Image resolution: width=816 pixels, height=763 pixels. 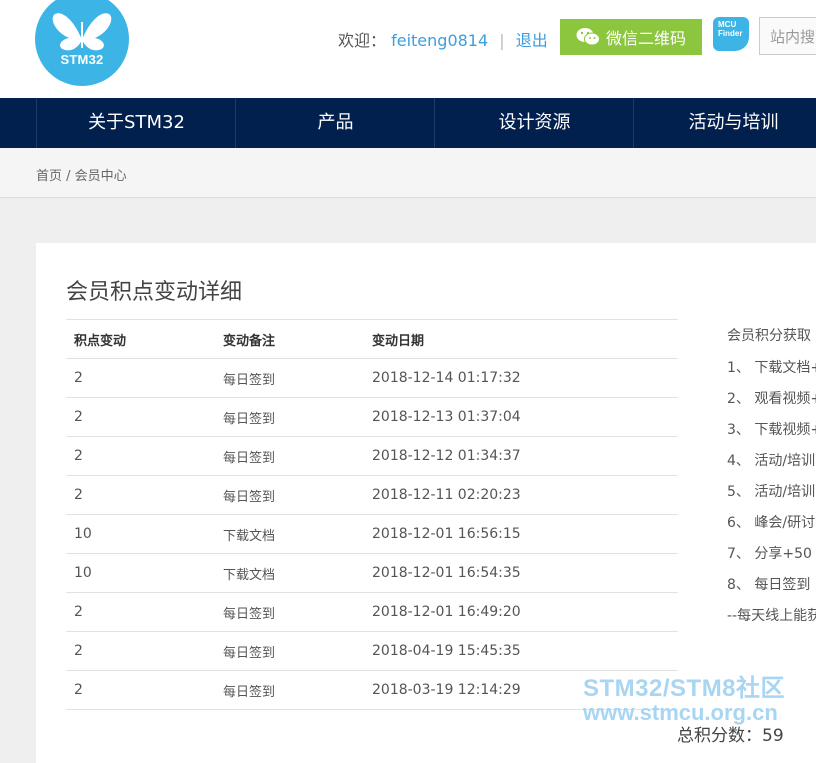 What do you see at coordinates (521, 495) in the screenshot?
I see `cell-date: 2018-12-11 02:20:23` at bounding box center [521, 495].